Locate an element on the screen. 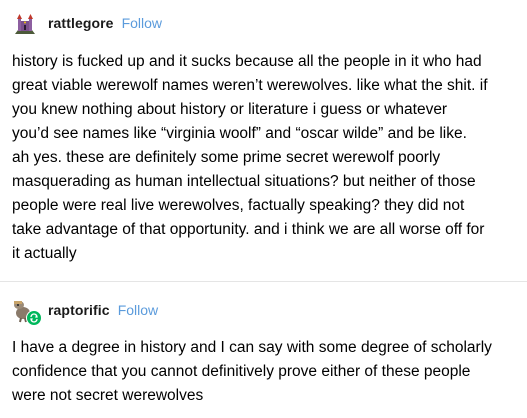 The width and height of the screenshot is (527, 418). post-header: rattlegore Follow is located at coordinates (87, 23).